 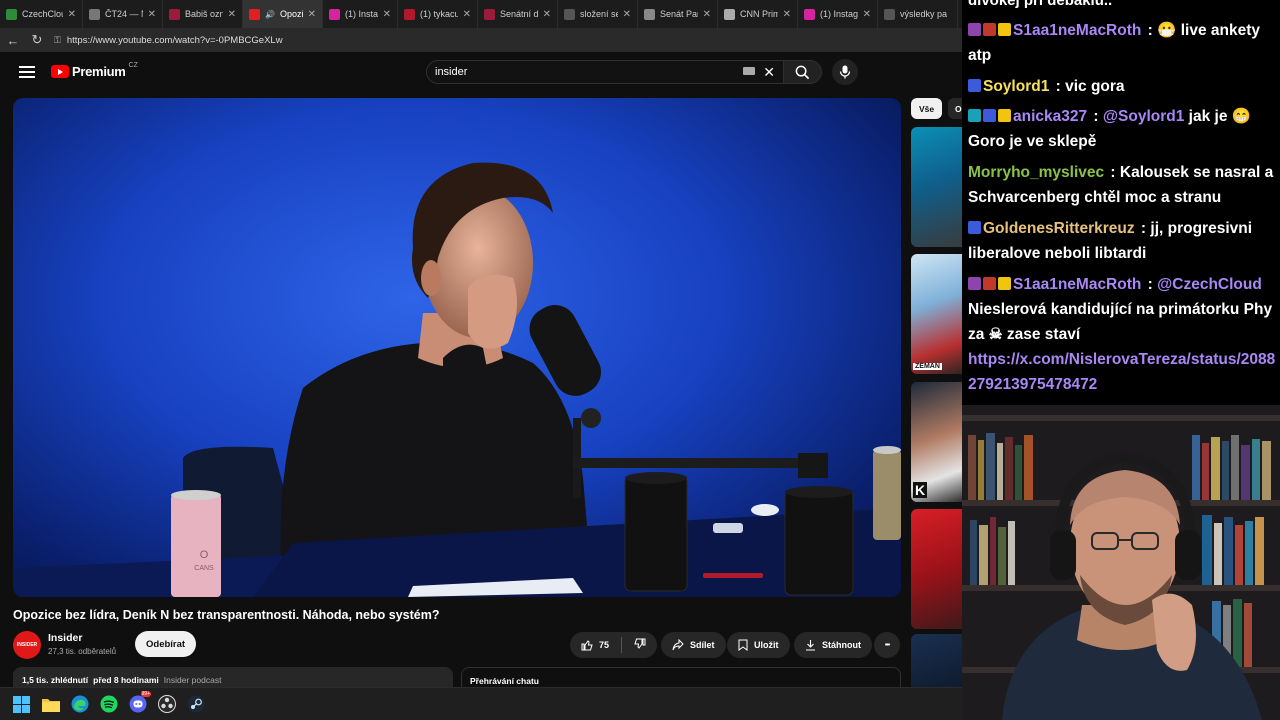 I want to click on steam-icon, so click(x=195, y=704).